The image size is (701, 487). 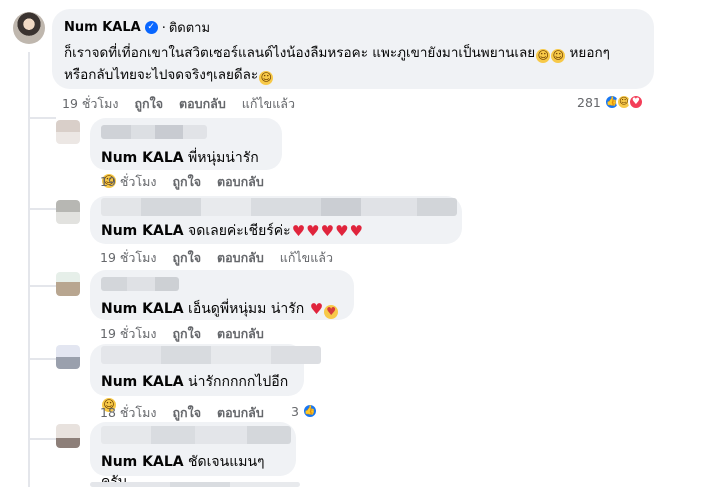 I want to click on follow-link: · ติดตาม, so click(x=186, y=27).